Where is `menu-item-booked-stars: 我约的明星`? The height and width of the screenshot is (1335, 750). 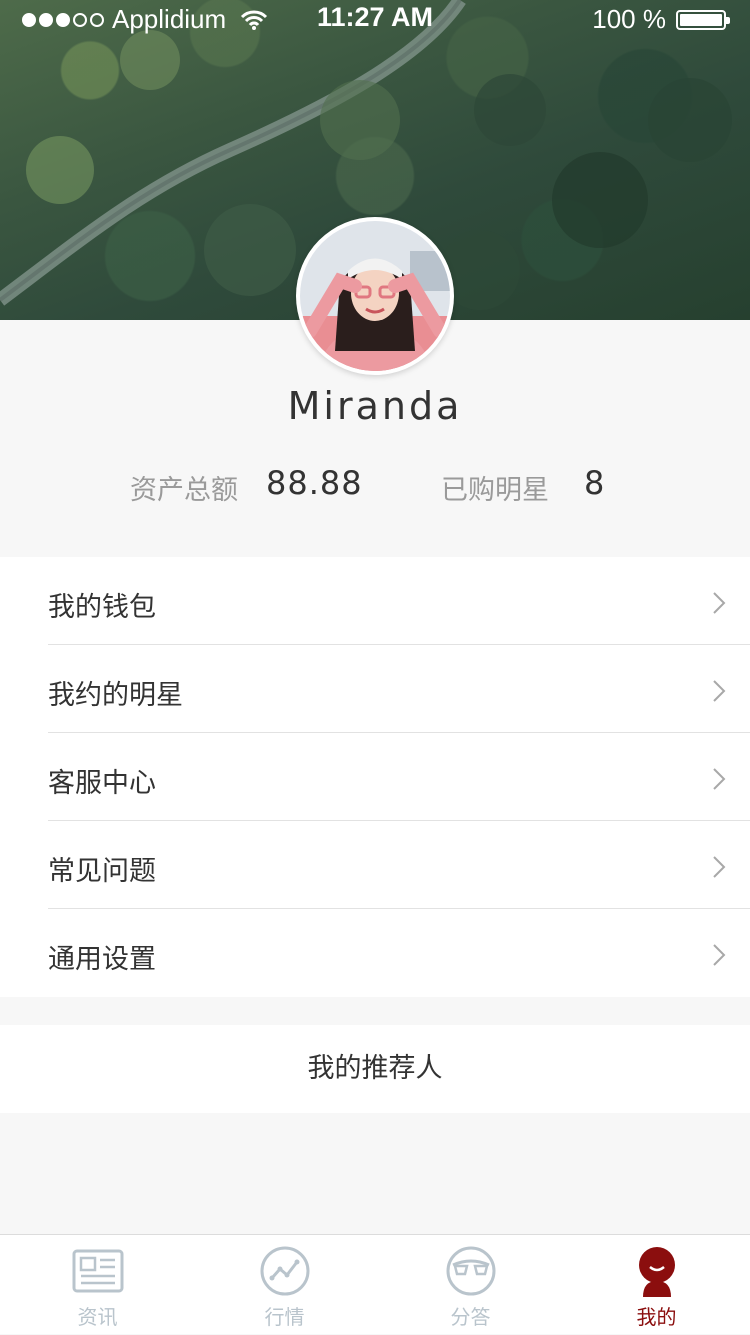
menu-item-booked-stars: 我约的明星 is located at coordinates (375, 689).